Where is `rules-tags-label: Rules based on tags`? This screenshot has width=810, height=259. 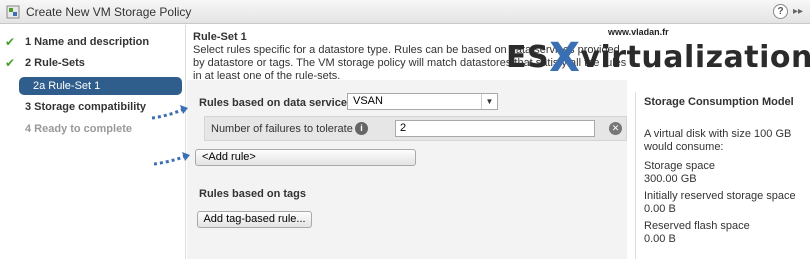
rules-tags-label: Rules based on tags is located at coordinates (252, 194).